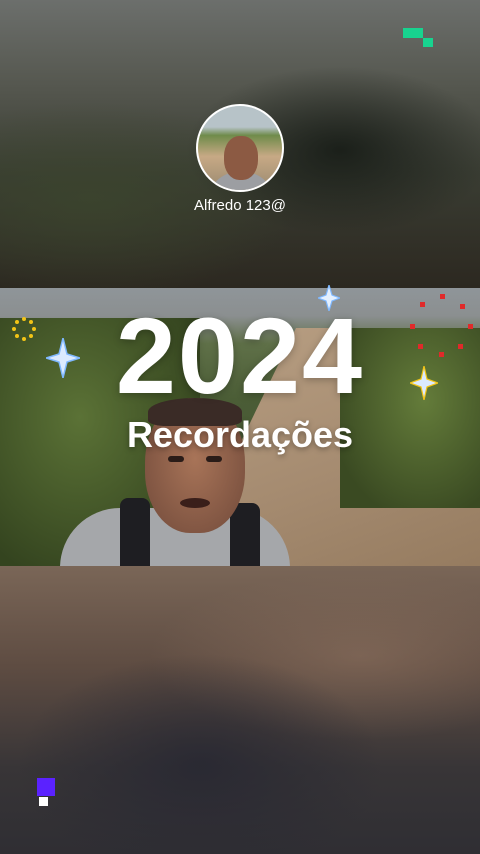 The image size is (480, 854). What do you see at coordinates (240, 148) in the screenshot?
I see `avatar` at bounding box center [240, 148].